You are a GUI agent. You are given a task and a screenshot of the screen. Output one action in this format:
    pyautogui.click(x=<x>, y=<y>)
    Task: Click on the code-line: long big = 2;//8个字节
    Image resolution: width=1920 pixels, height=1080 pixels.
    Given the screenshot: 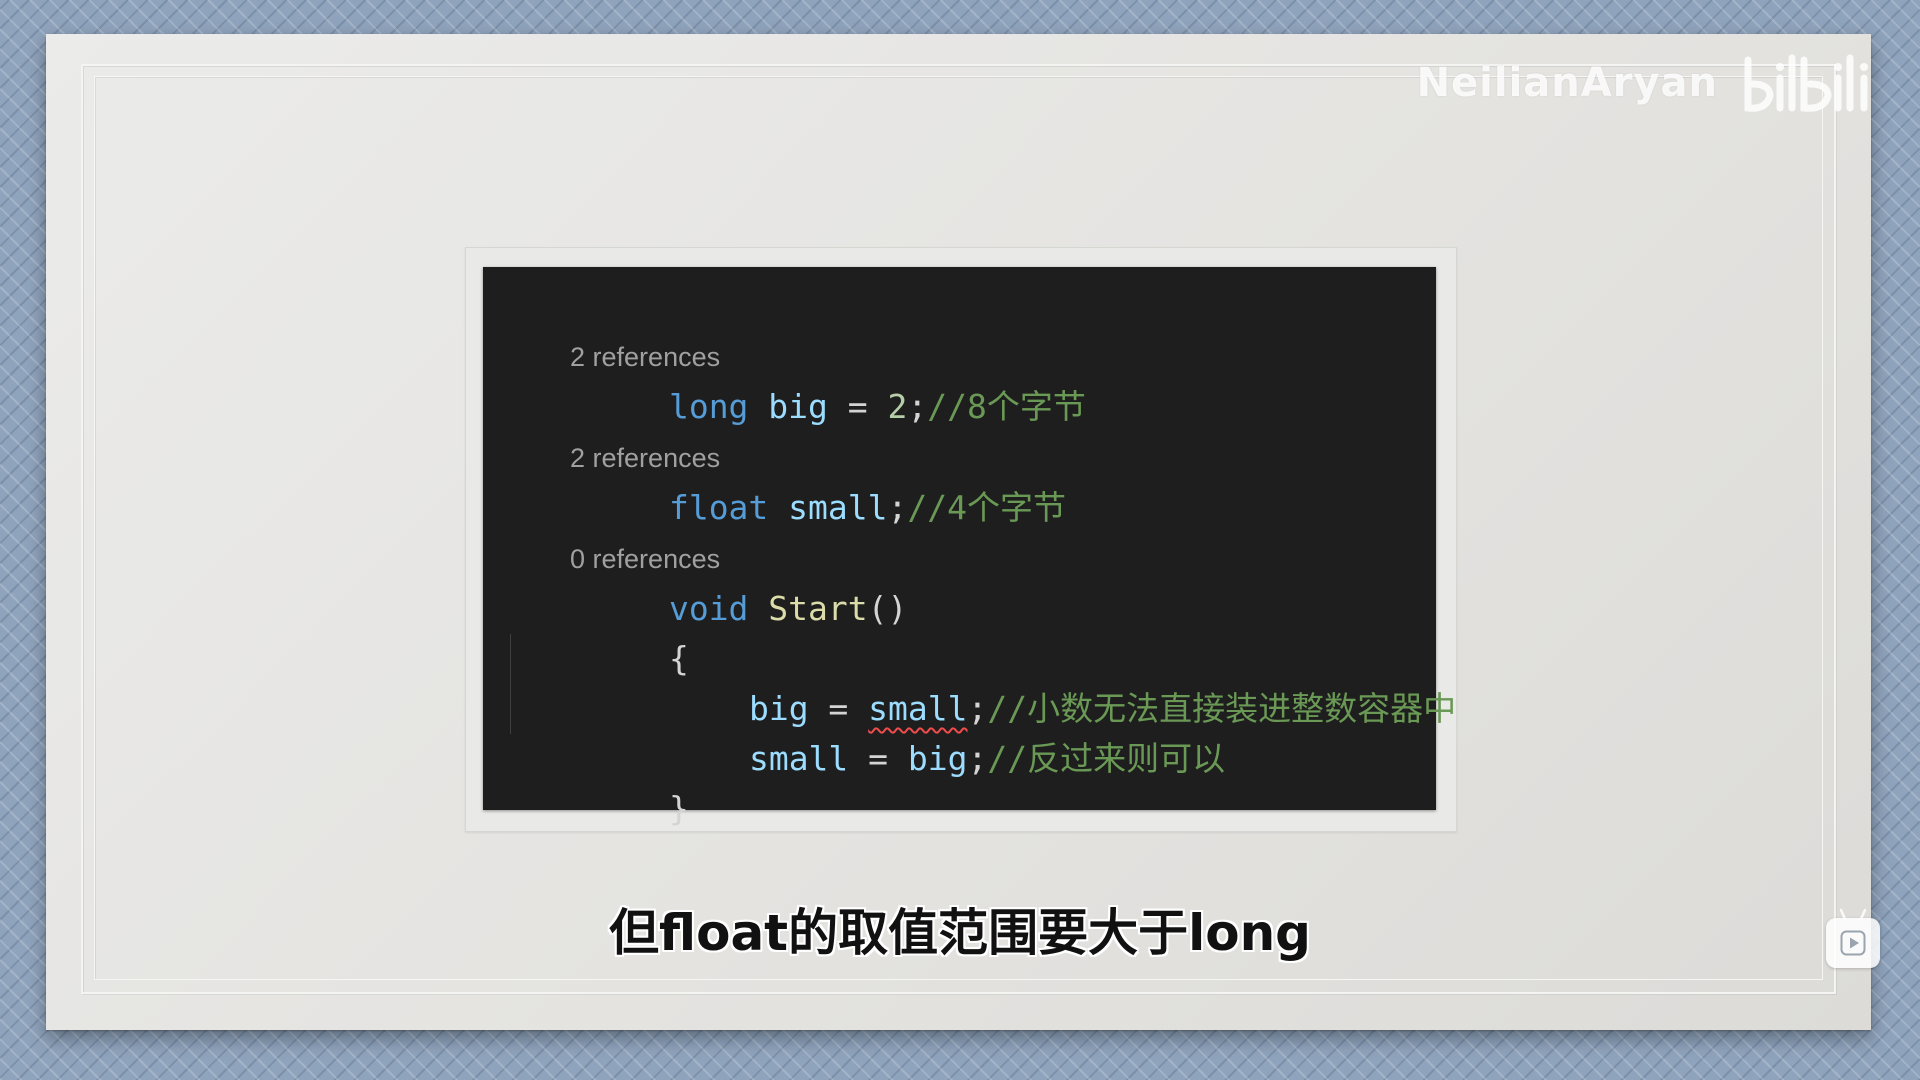 What is the action you would take?
    pyautogui.click(x=963, y=379)
    